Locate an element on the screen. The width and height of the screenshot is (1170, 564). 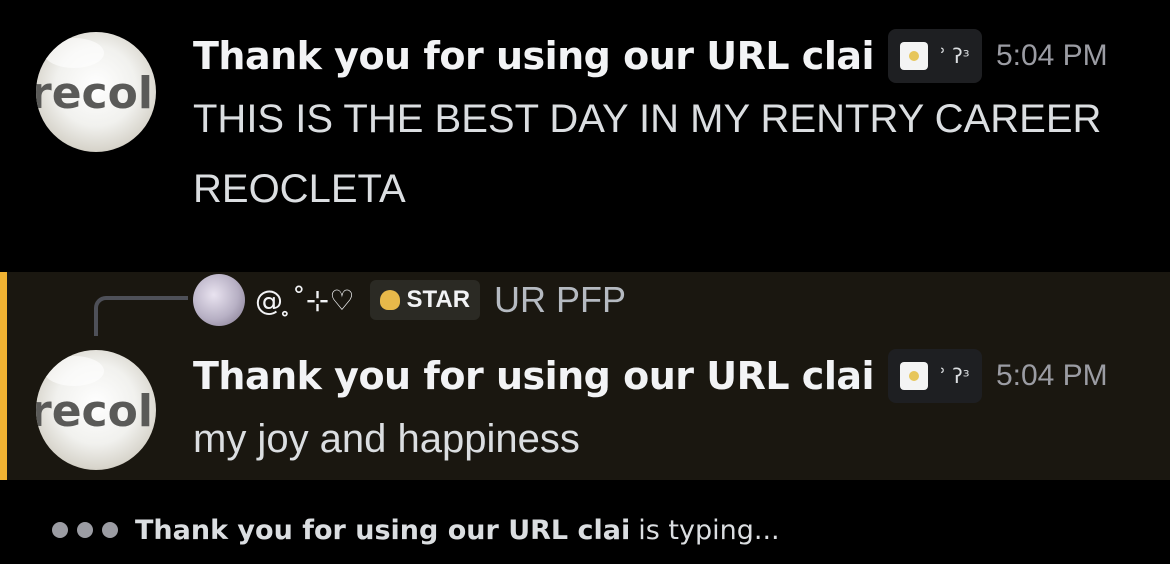
reply-author: @ ̥˚⊹♡ is located at coordinates (304, 300).